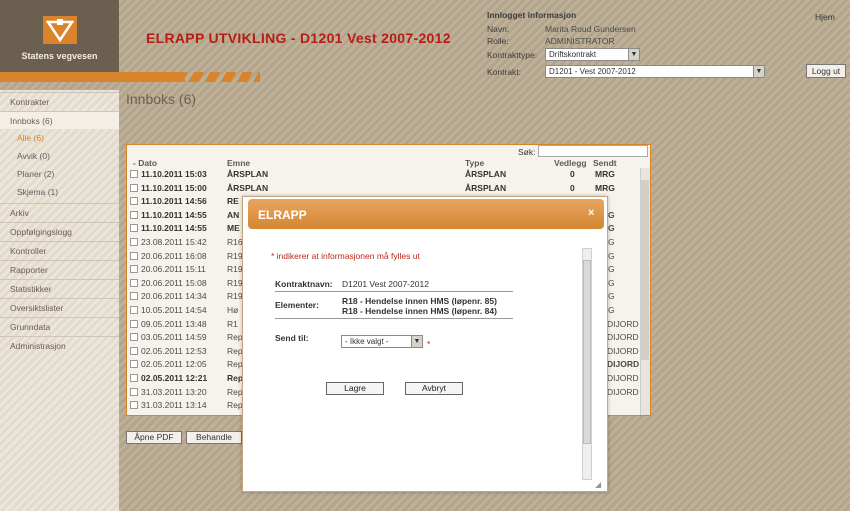  Describe the element at coordinates (587, 352) in the screenshot. I see `modal-scrollbar-thumb` at that location.